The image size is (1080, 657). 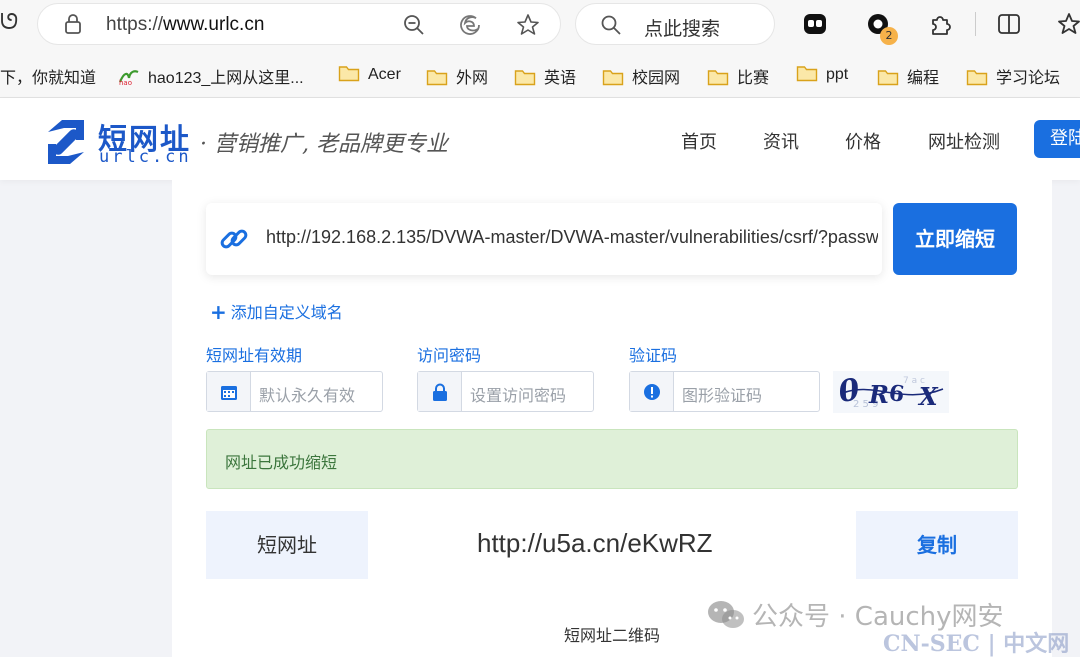 I want to click on bookmark-folder: 英语, so click(x=545, y=75).